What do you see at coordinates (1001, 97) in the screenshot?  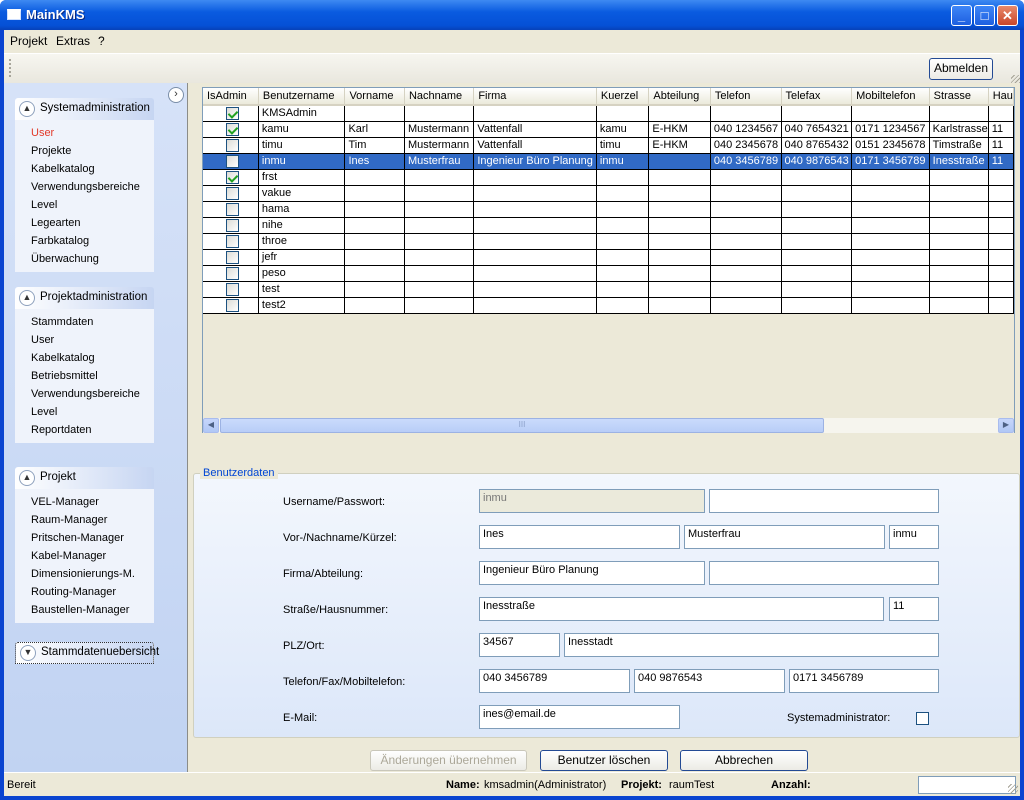 I see `column-header: Hau` at bounding box center [1001, 97].